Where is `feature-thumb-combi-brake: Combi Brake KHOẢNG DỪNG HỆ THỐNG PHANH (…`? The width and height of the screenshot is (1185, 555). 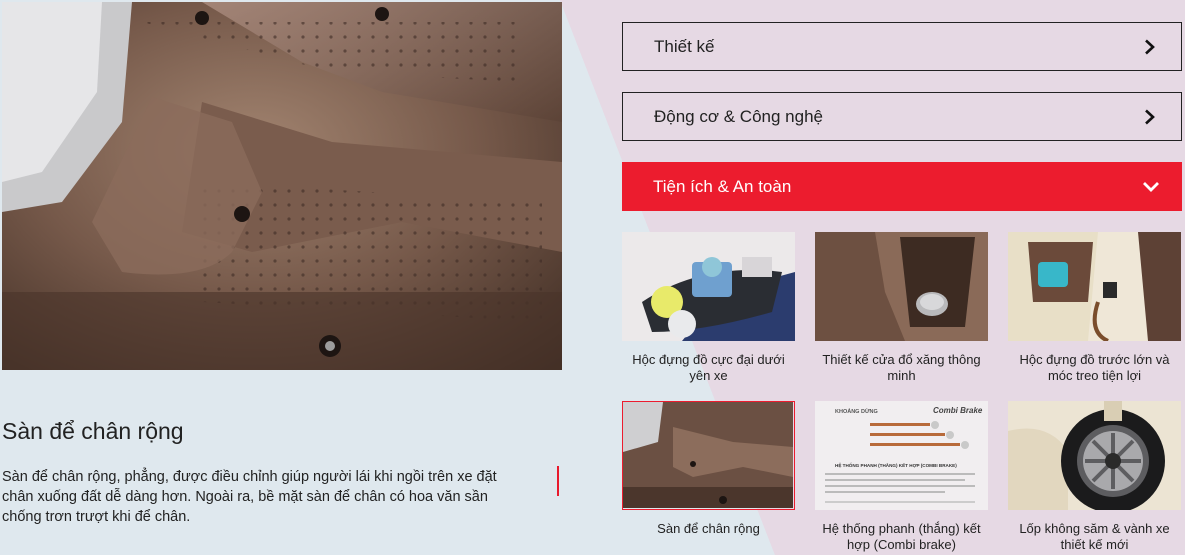 feature-thumb-combi-brake: Combi Brake KHOẢNG DỪNG HỆ THỐNG PHANH (… is located at coordinates (901, 477).